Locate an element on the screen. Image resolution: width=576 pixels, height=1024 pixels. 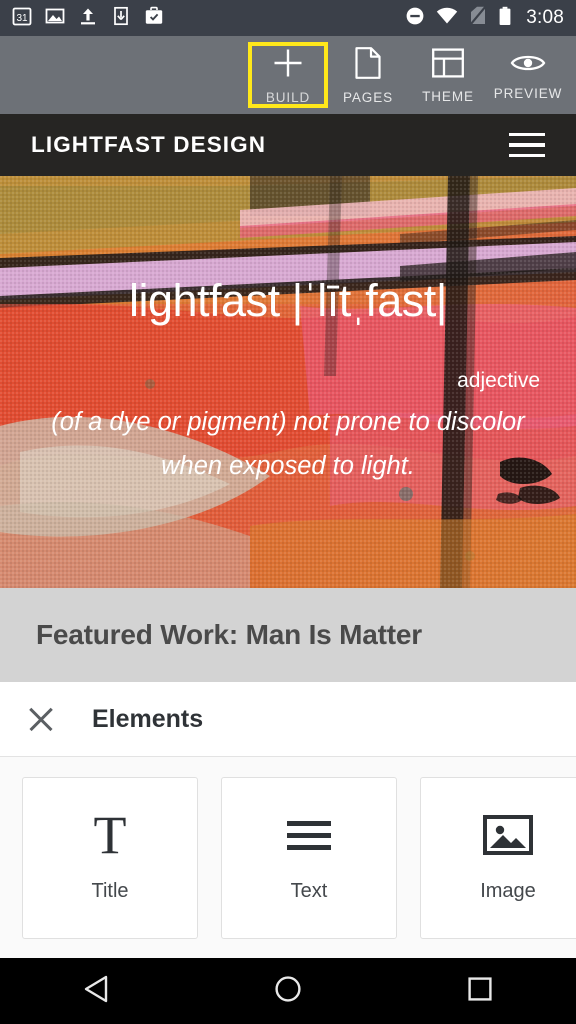
toolbar-item-preview-label: PREVIEW is located at coordinates (528, 93).